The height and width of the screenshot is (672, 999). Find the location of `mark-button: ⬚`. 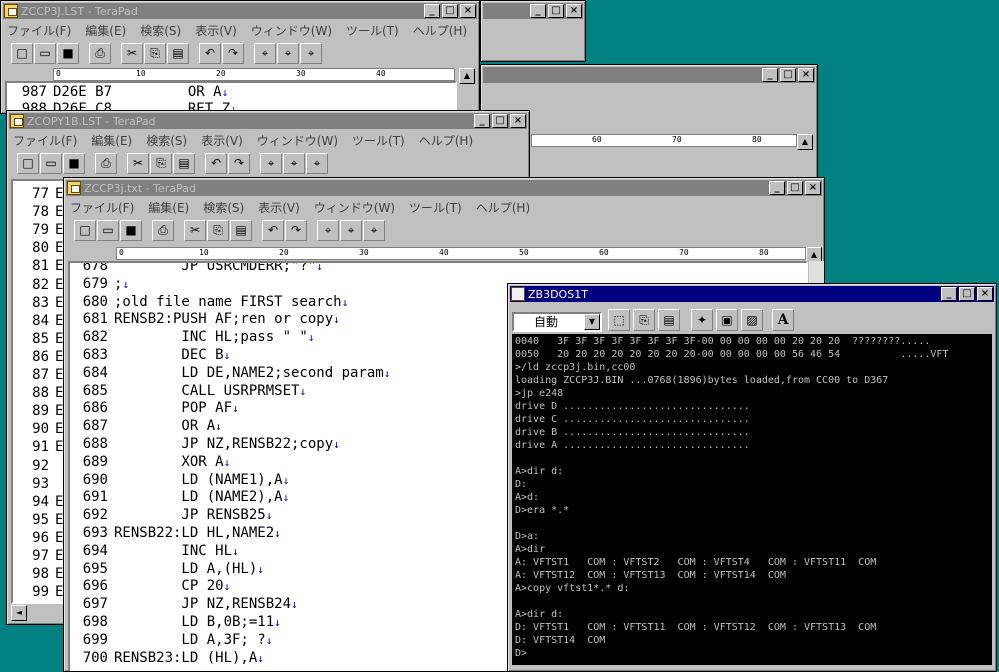

mark-button: ⬚ is located at coordinates (619, 320).